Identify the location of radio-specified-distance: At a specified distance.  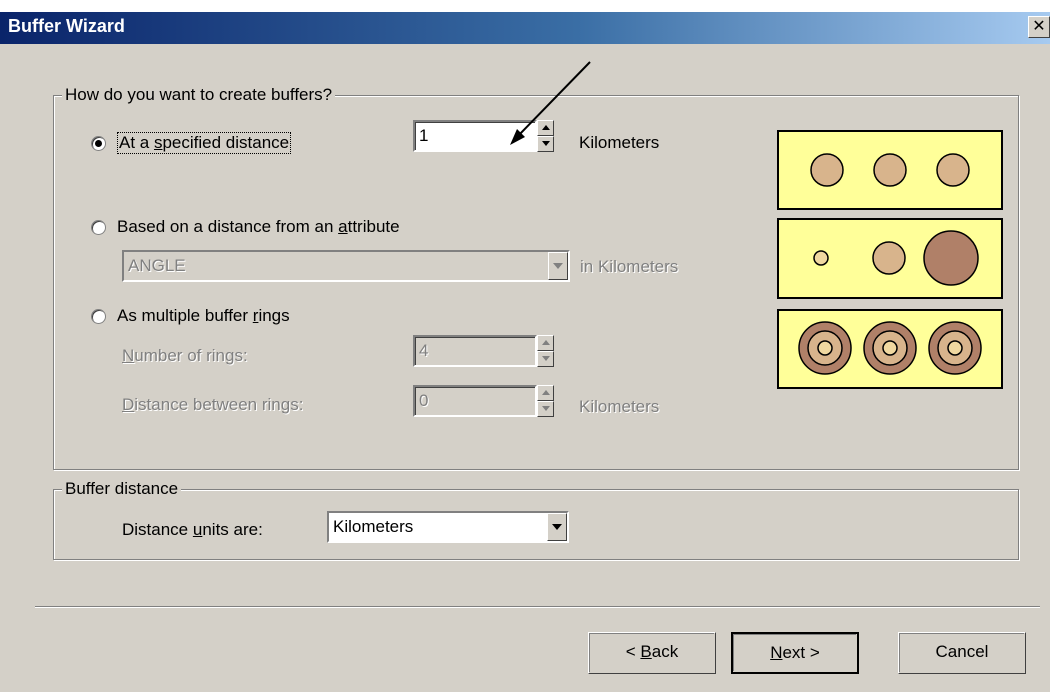
(191, 143).